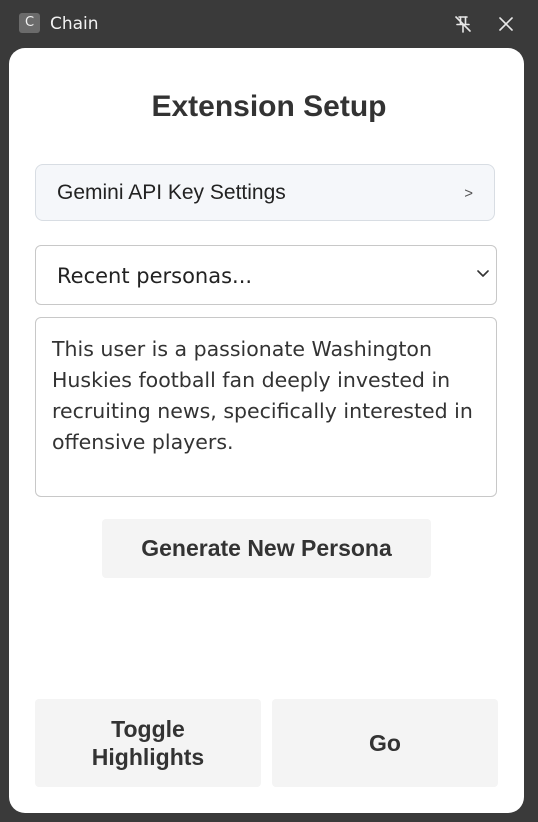 The image size is (538, 822). I want to click on window-title: Chain, so click(74, 24).